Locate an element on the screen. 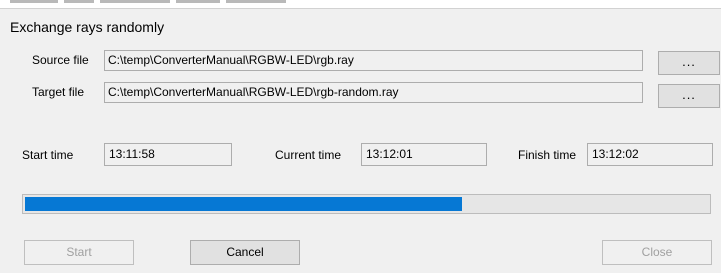 This screenshot has height=273, width=723. progress-bar is located at coordinates (366, 204).